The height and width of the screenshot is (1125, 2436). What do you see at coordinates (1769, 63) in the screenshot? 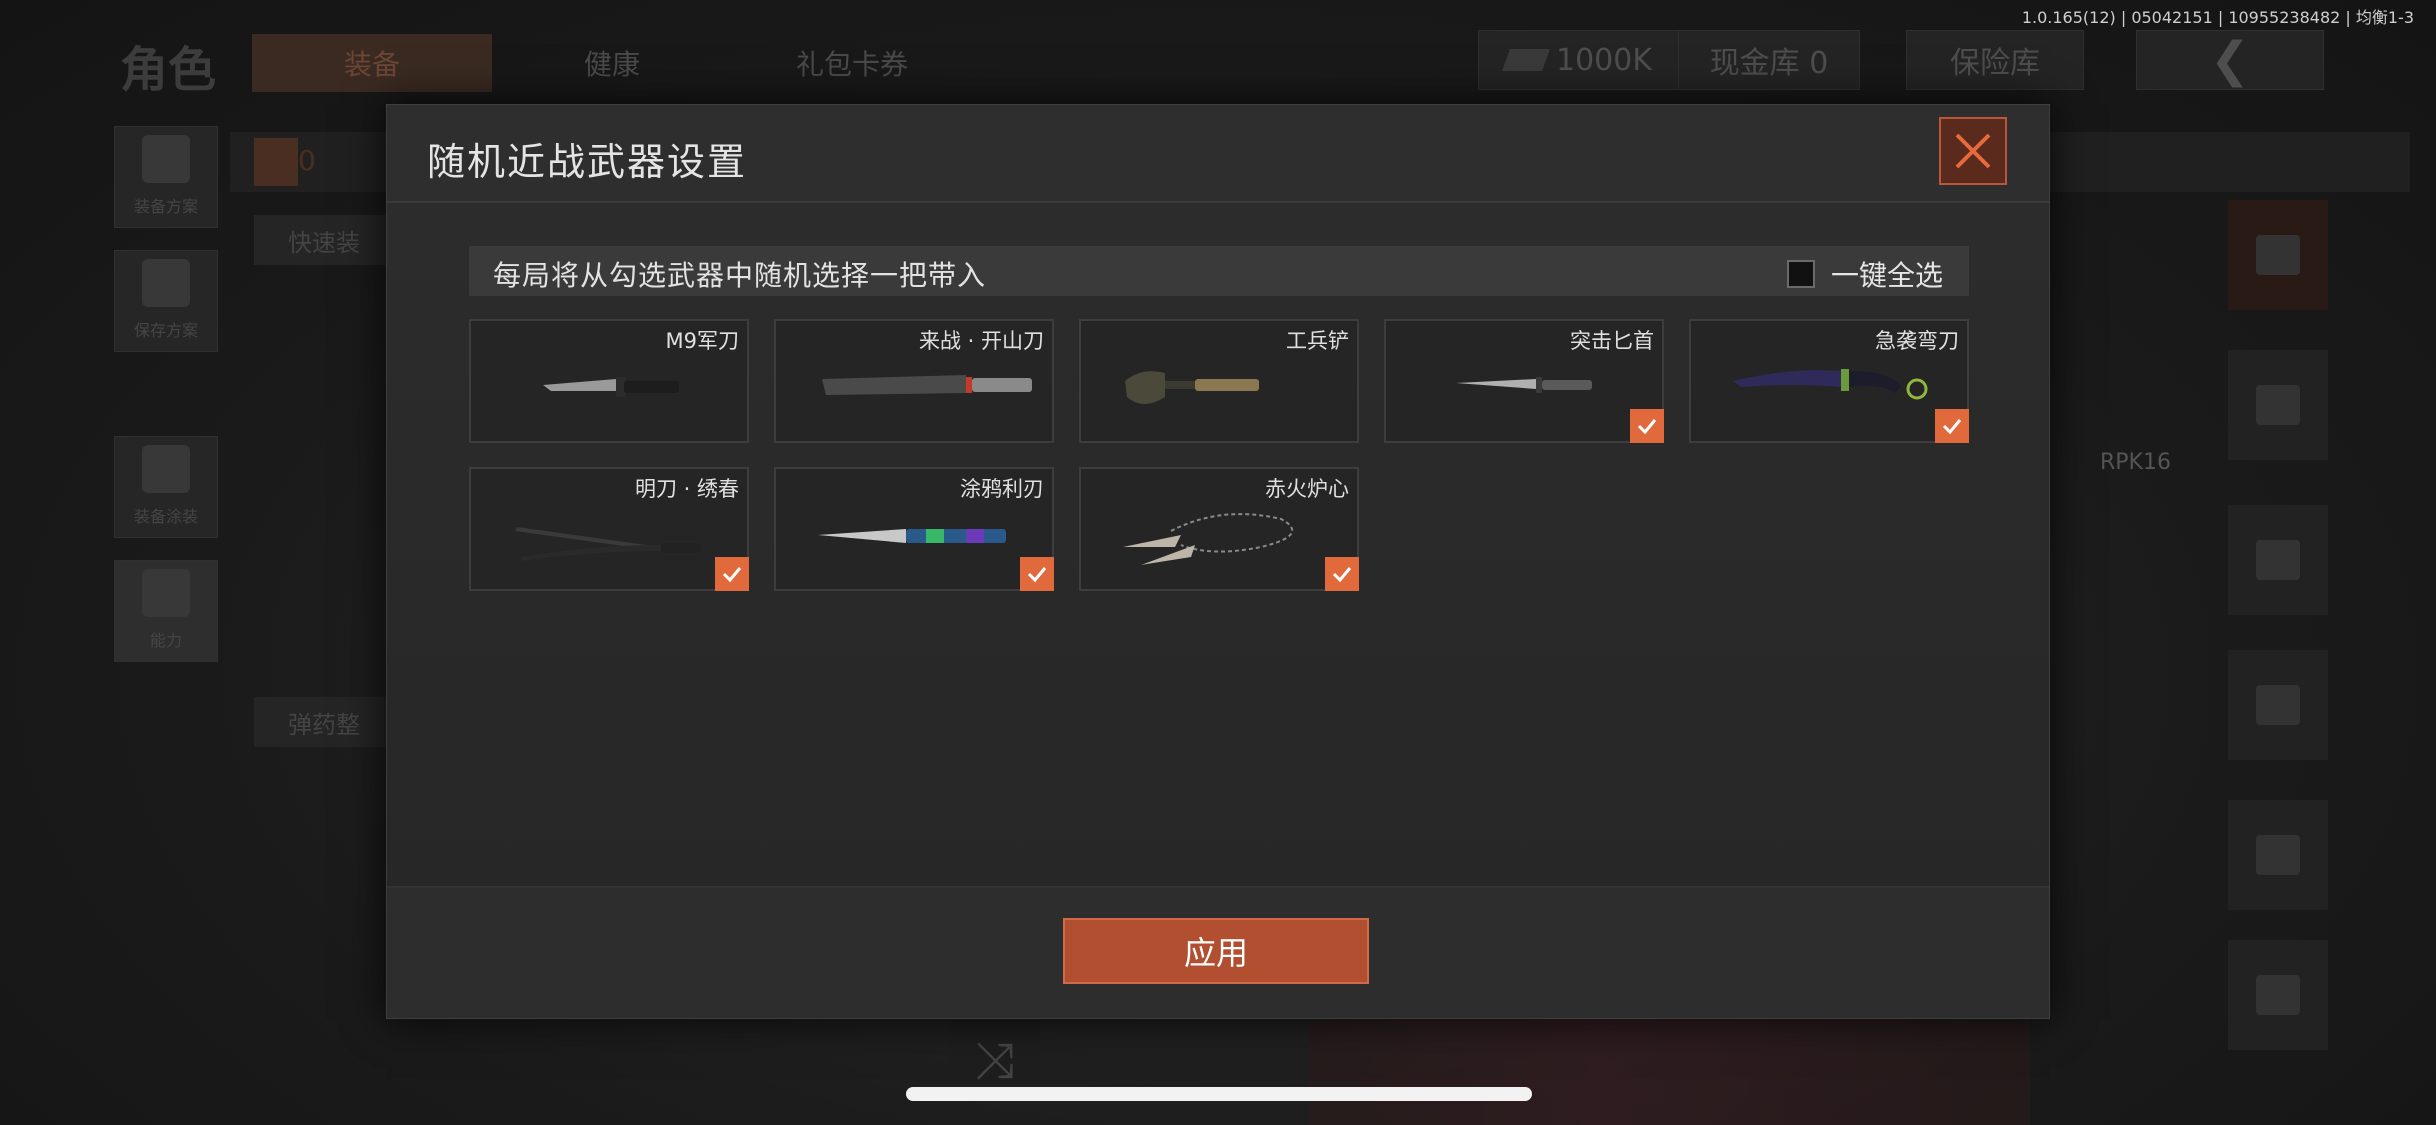
I see `bg-cash-vault-label: 现金库 0` at bounding box center [1769, 63].